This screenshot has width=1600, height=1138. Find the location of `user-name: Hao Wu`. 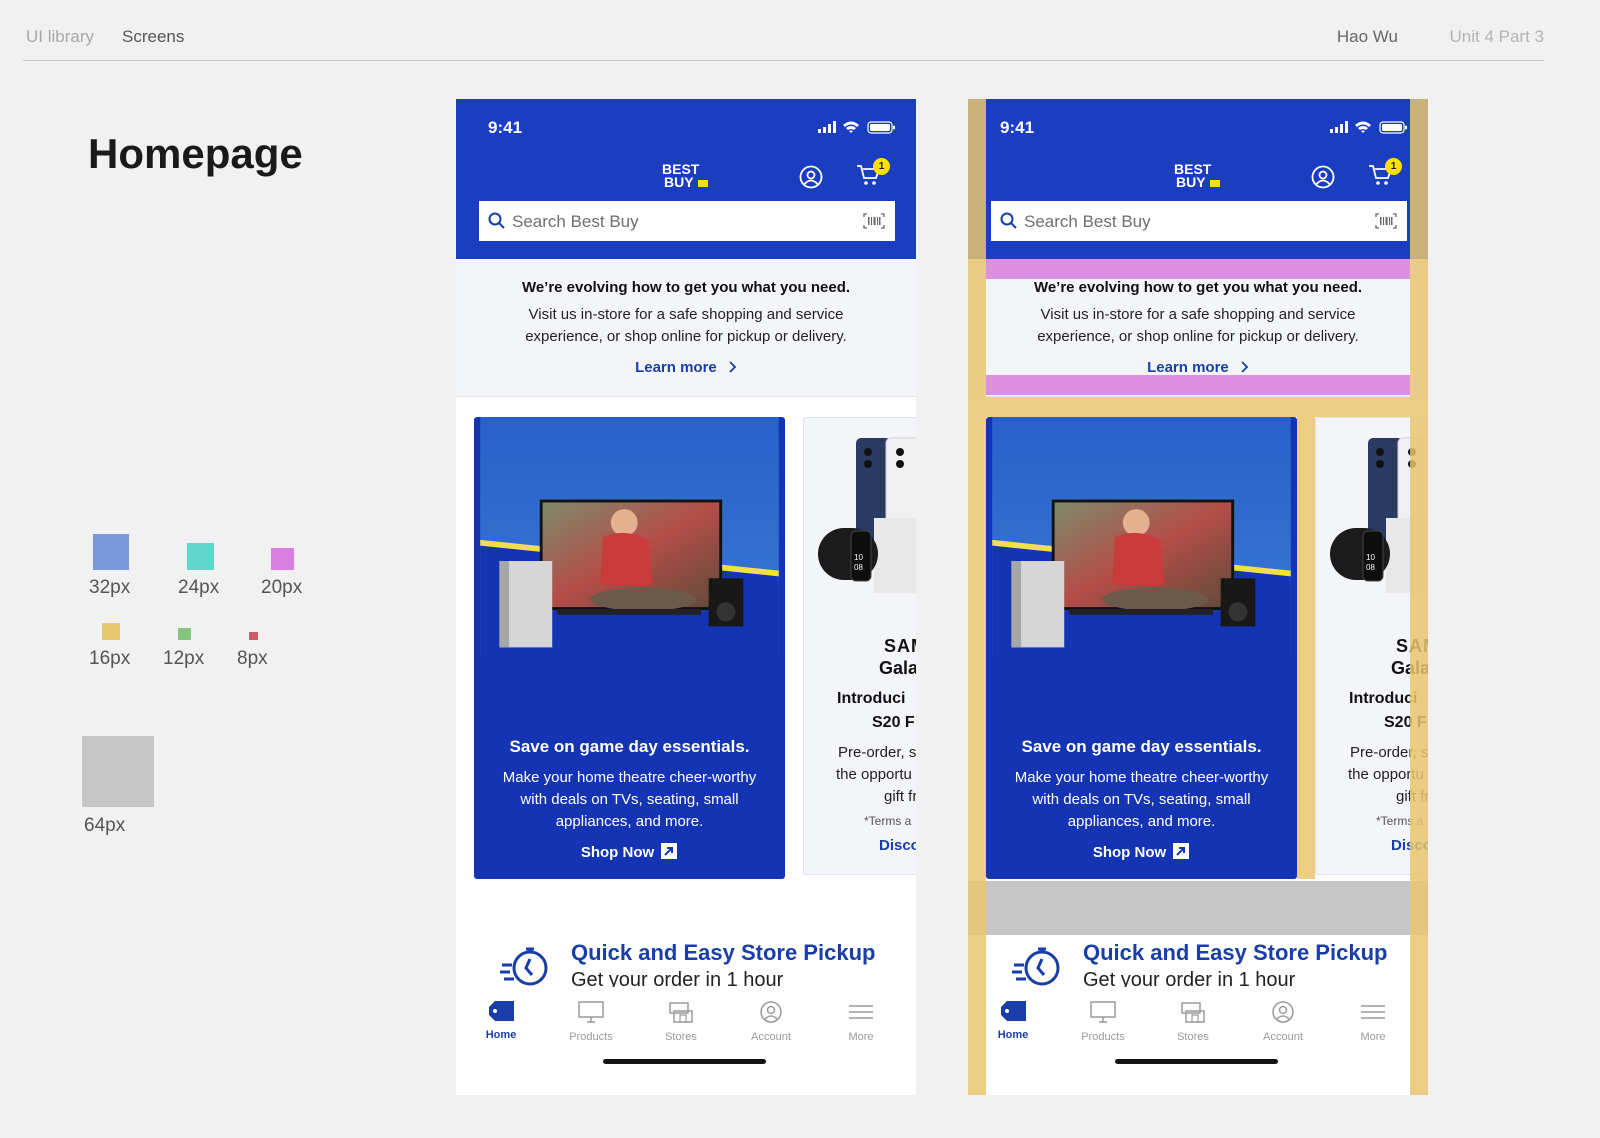

user-name: Hao Wu is located at coordinates (1367, 36).